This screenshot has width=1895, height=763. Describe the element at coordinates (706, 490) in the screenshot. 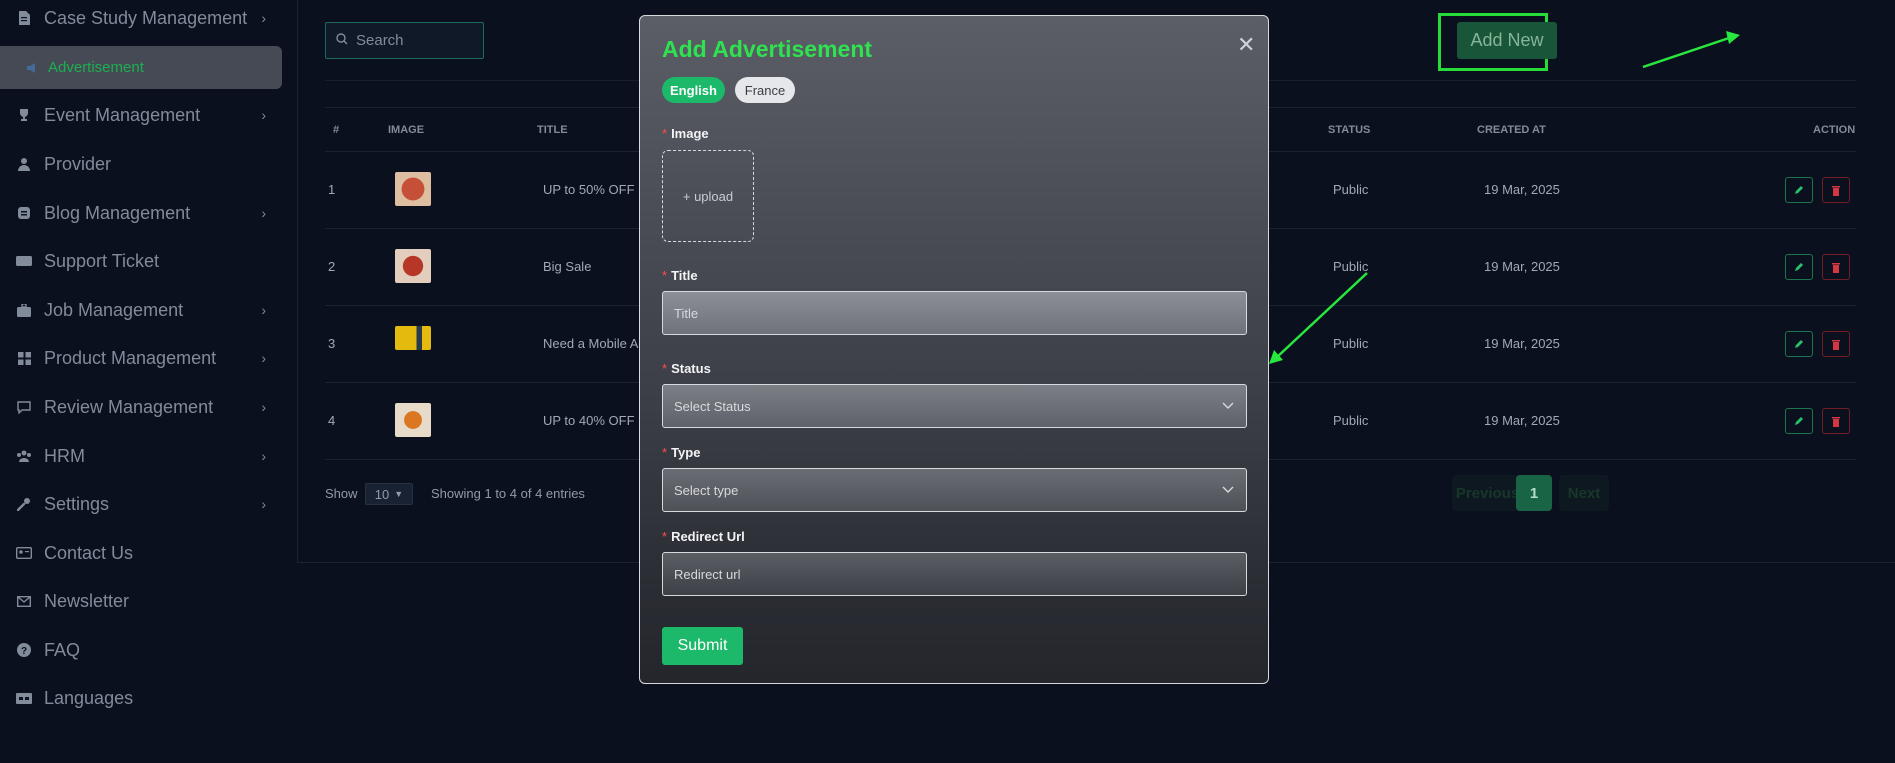

I see `type-select-value: Select type` at that location.